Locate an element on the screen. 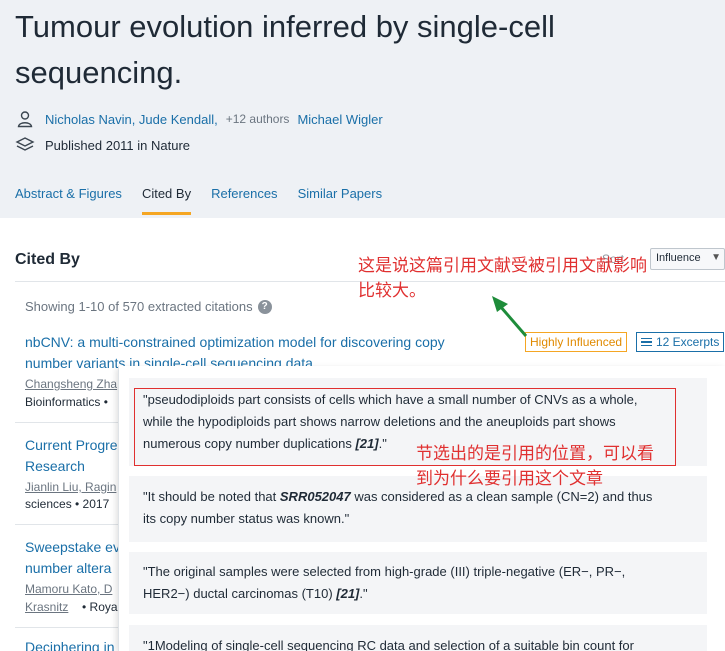 This screenshot has width=725, height=651. excerpts-button: 12 Excerpts is located at coordinates (680, 342).